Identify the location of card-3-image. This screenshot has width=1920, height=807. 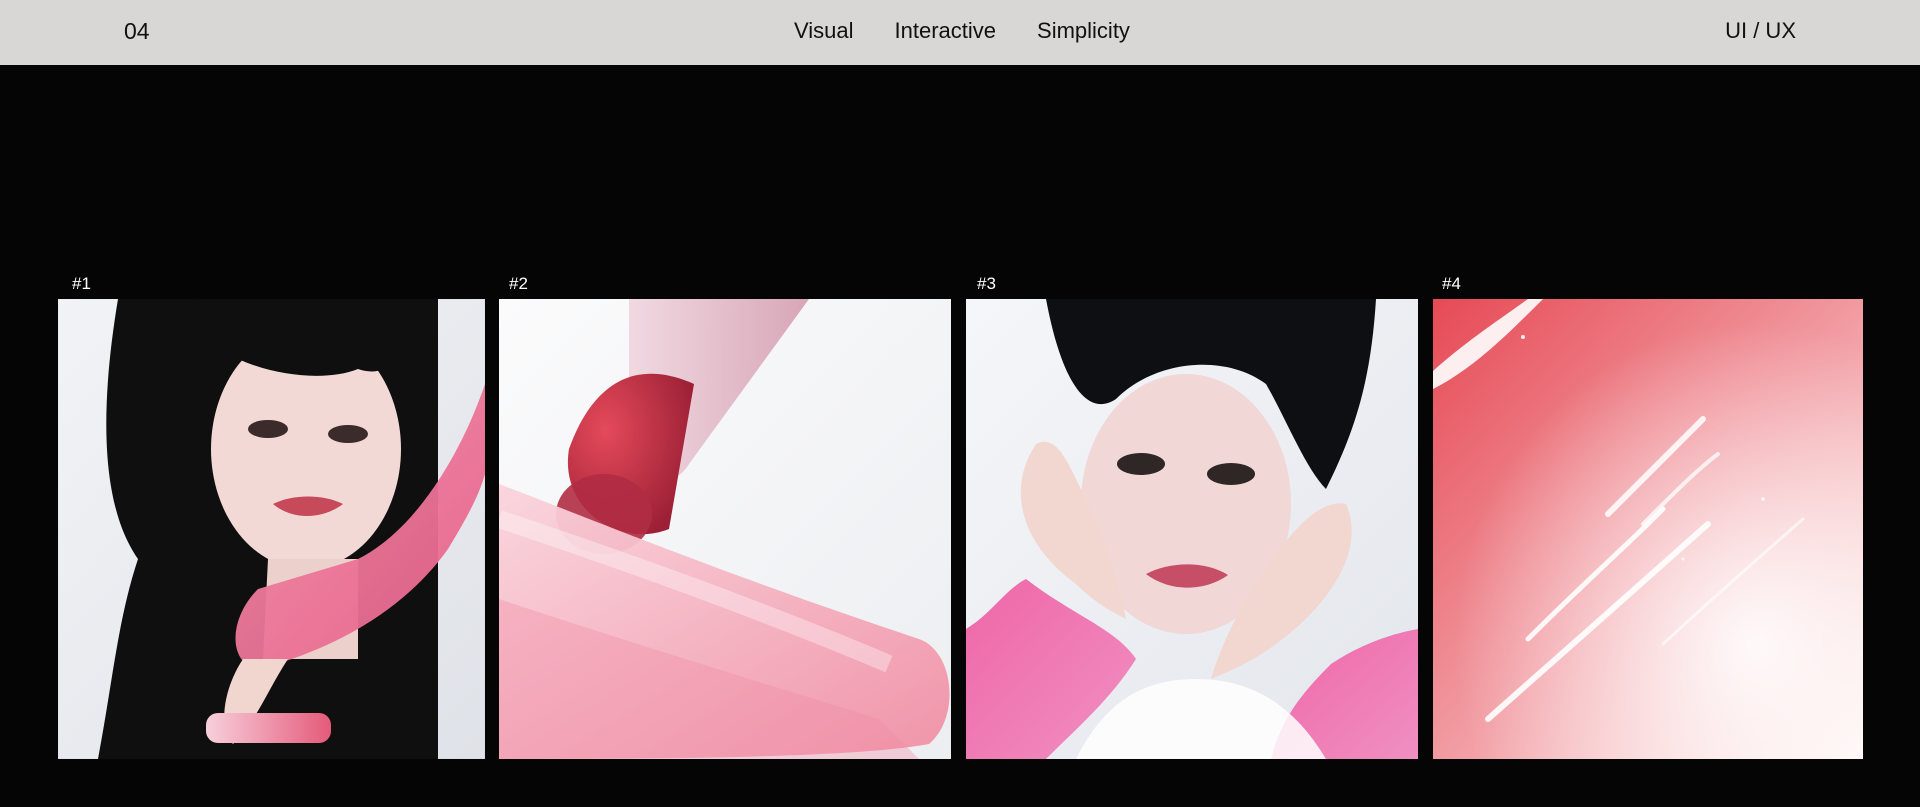
(1192, 529).